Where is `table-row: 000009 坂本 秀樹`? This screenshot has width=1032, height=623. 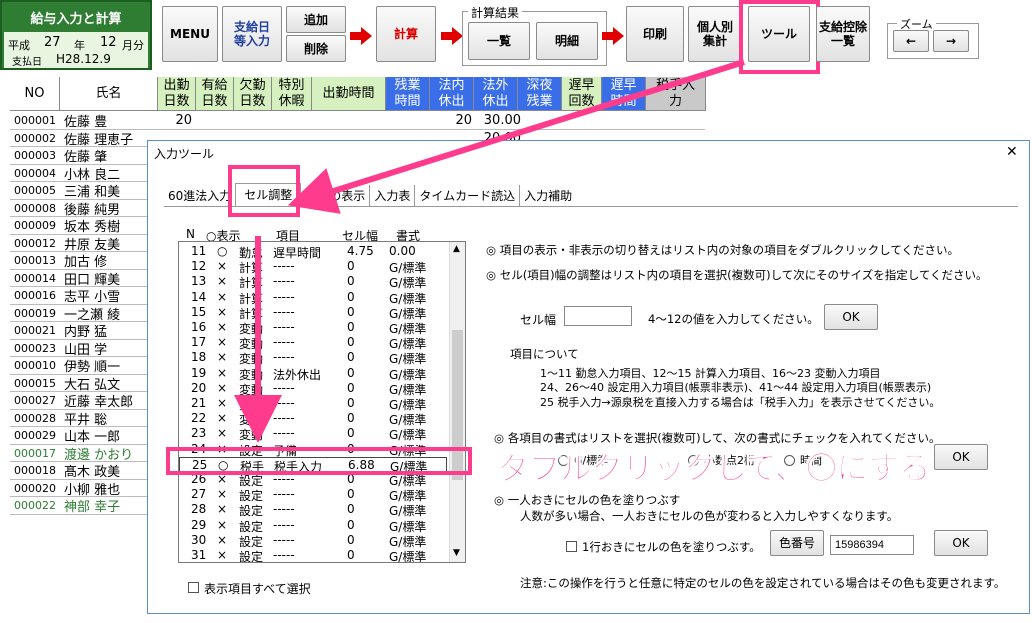 table-row: 000009 坂本 秀樹 is located at coordinates (85, 226).